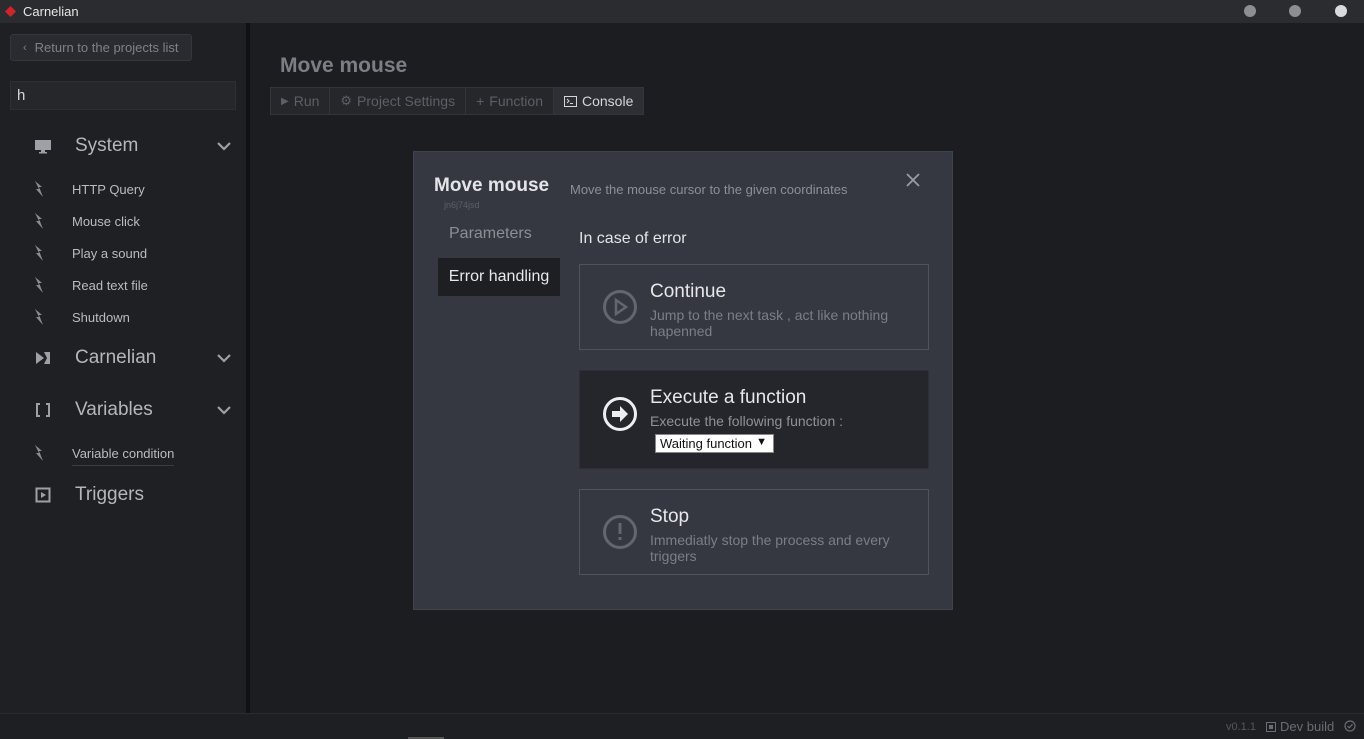 The height and width of the screenshot is (739, 1364). What do you see at coordinates (43, 410) in the screenshot?
I see `brackets-icon` at bounding box center [43, 410].